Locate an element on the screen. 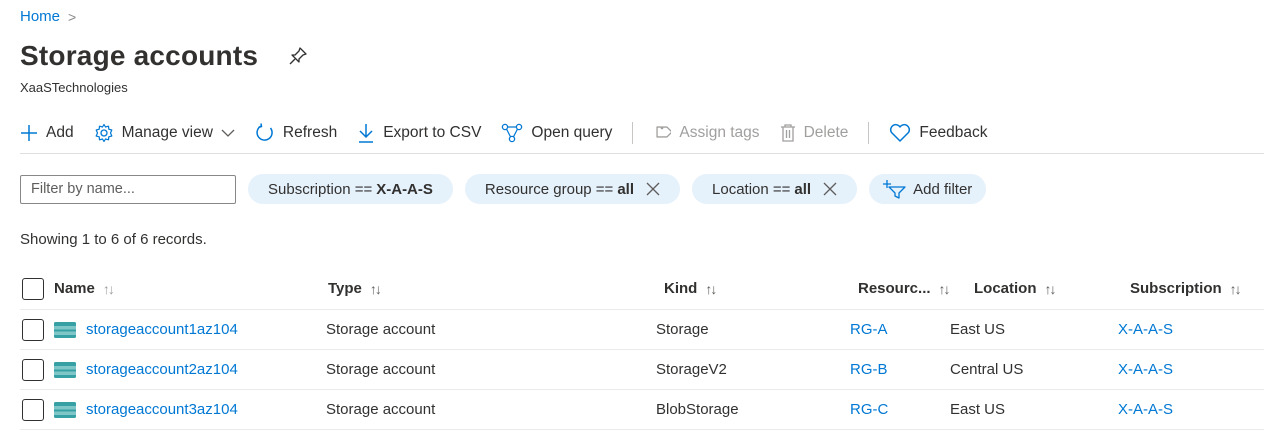 The height and width of the screenshot is (433, 1264). refresh-button: Refresh is located at coordinates (296, 132).